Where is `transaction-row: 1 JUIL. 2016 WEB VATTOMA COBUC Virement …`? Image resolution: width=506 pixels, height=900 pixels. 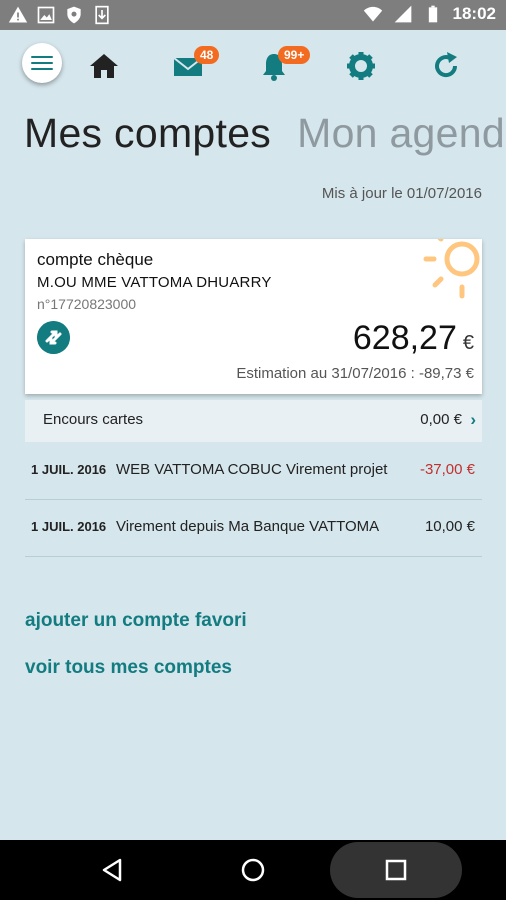 transaction-row: 1 JUIL. 2016 WEB VATTOMA COBUC Virement … is located at coordinates (253, 471).